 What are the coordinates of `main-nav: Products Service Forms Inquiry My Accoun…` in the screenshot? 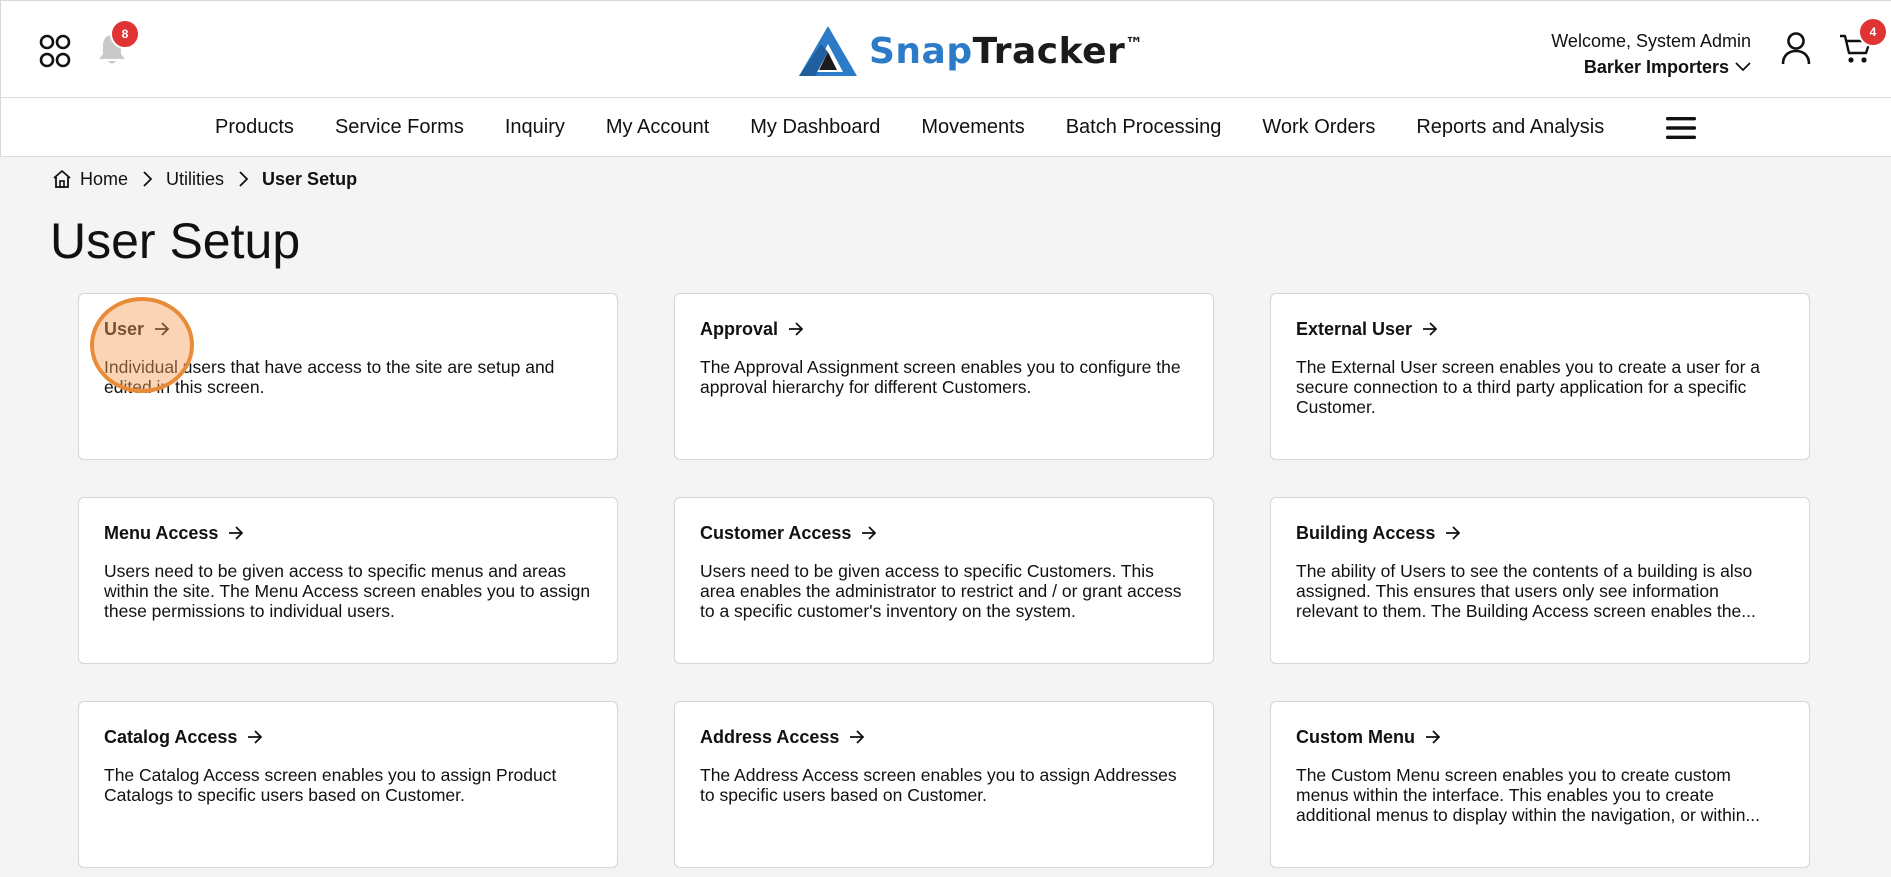 It's located at (945, 127).